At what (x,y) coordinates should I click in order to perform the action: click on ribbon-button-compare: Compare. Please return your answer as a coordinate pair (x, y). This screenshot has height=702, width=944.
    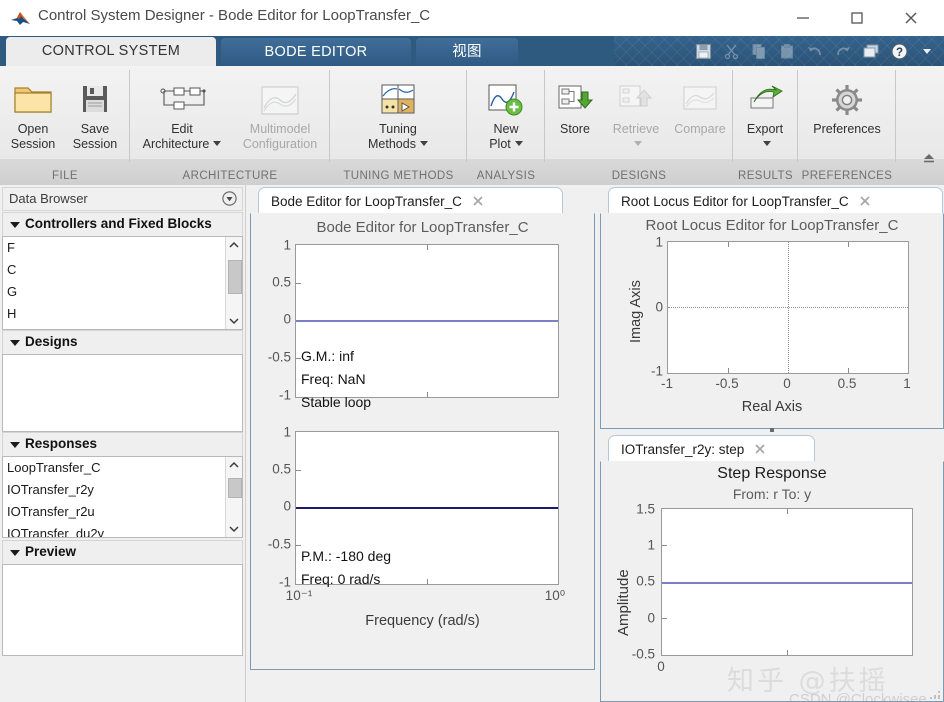
    Looking at the image, I should click on (700, 104).